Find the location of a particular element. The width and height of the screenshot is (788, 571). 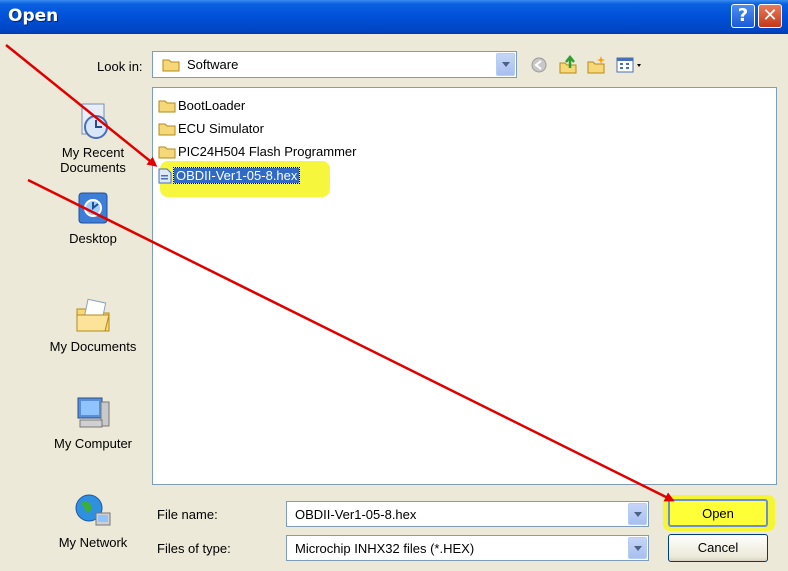

up-folder-icon is located at coordinates (568, 65).